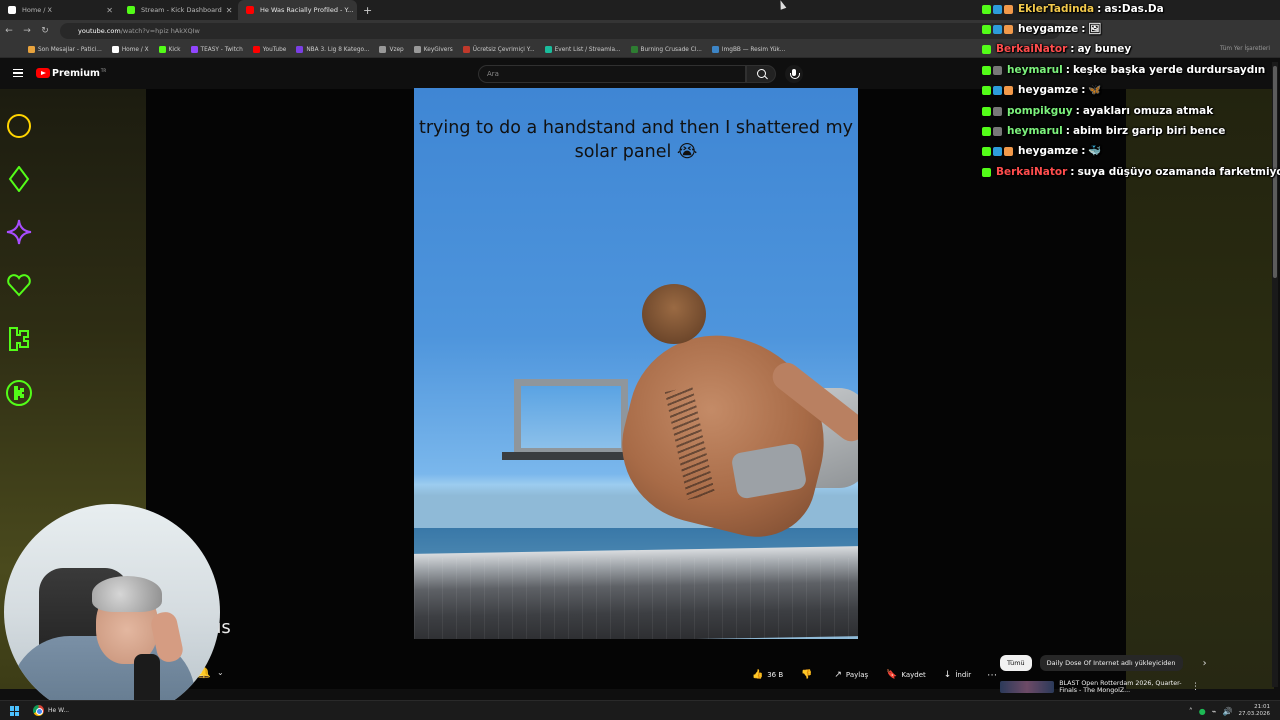 The image size is (1280, 720). I want to click on url-field: youtube.com/watch?v=hpiz hAkXQIw, so click(560, 31).